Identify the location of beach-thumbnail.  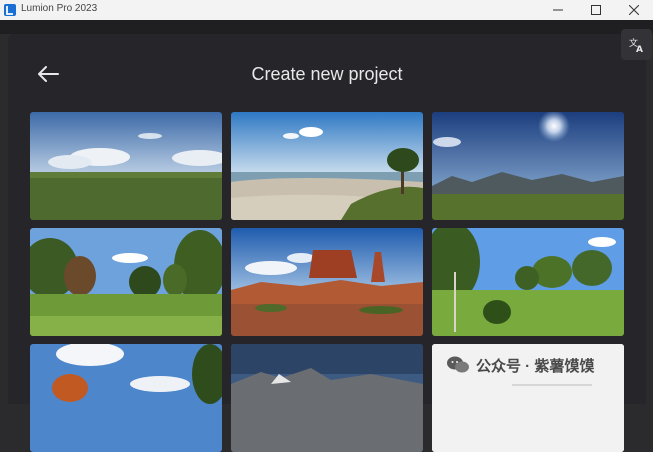
(327, 166).